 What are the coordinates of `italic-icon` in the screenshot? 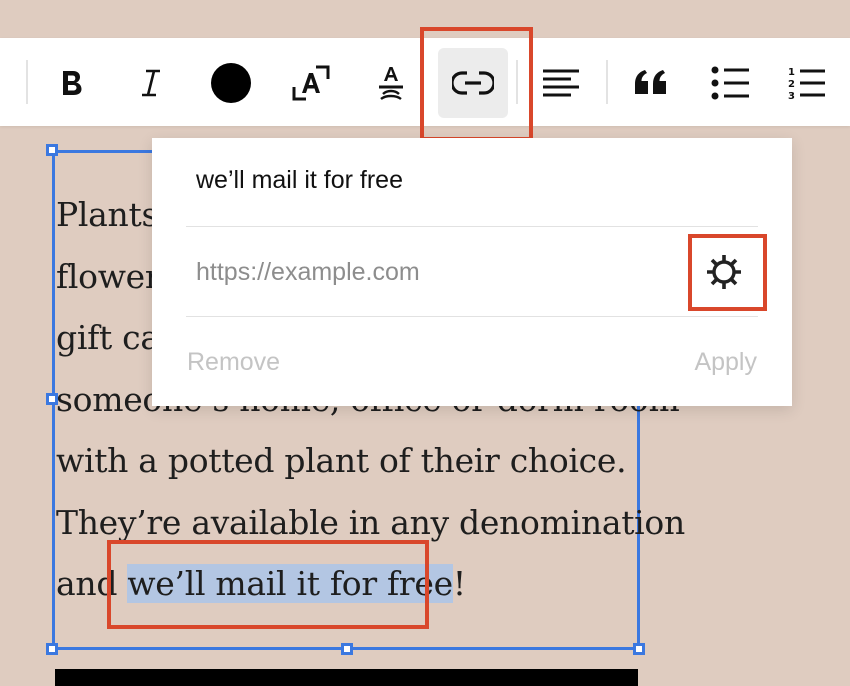 It's located at (151, 83).